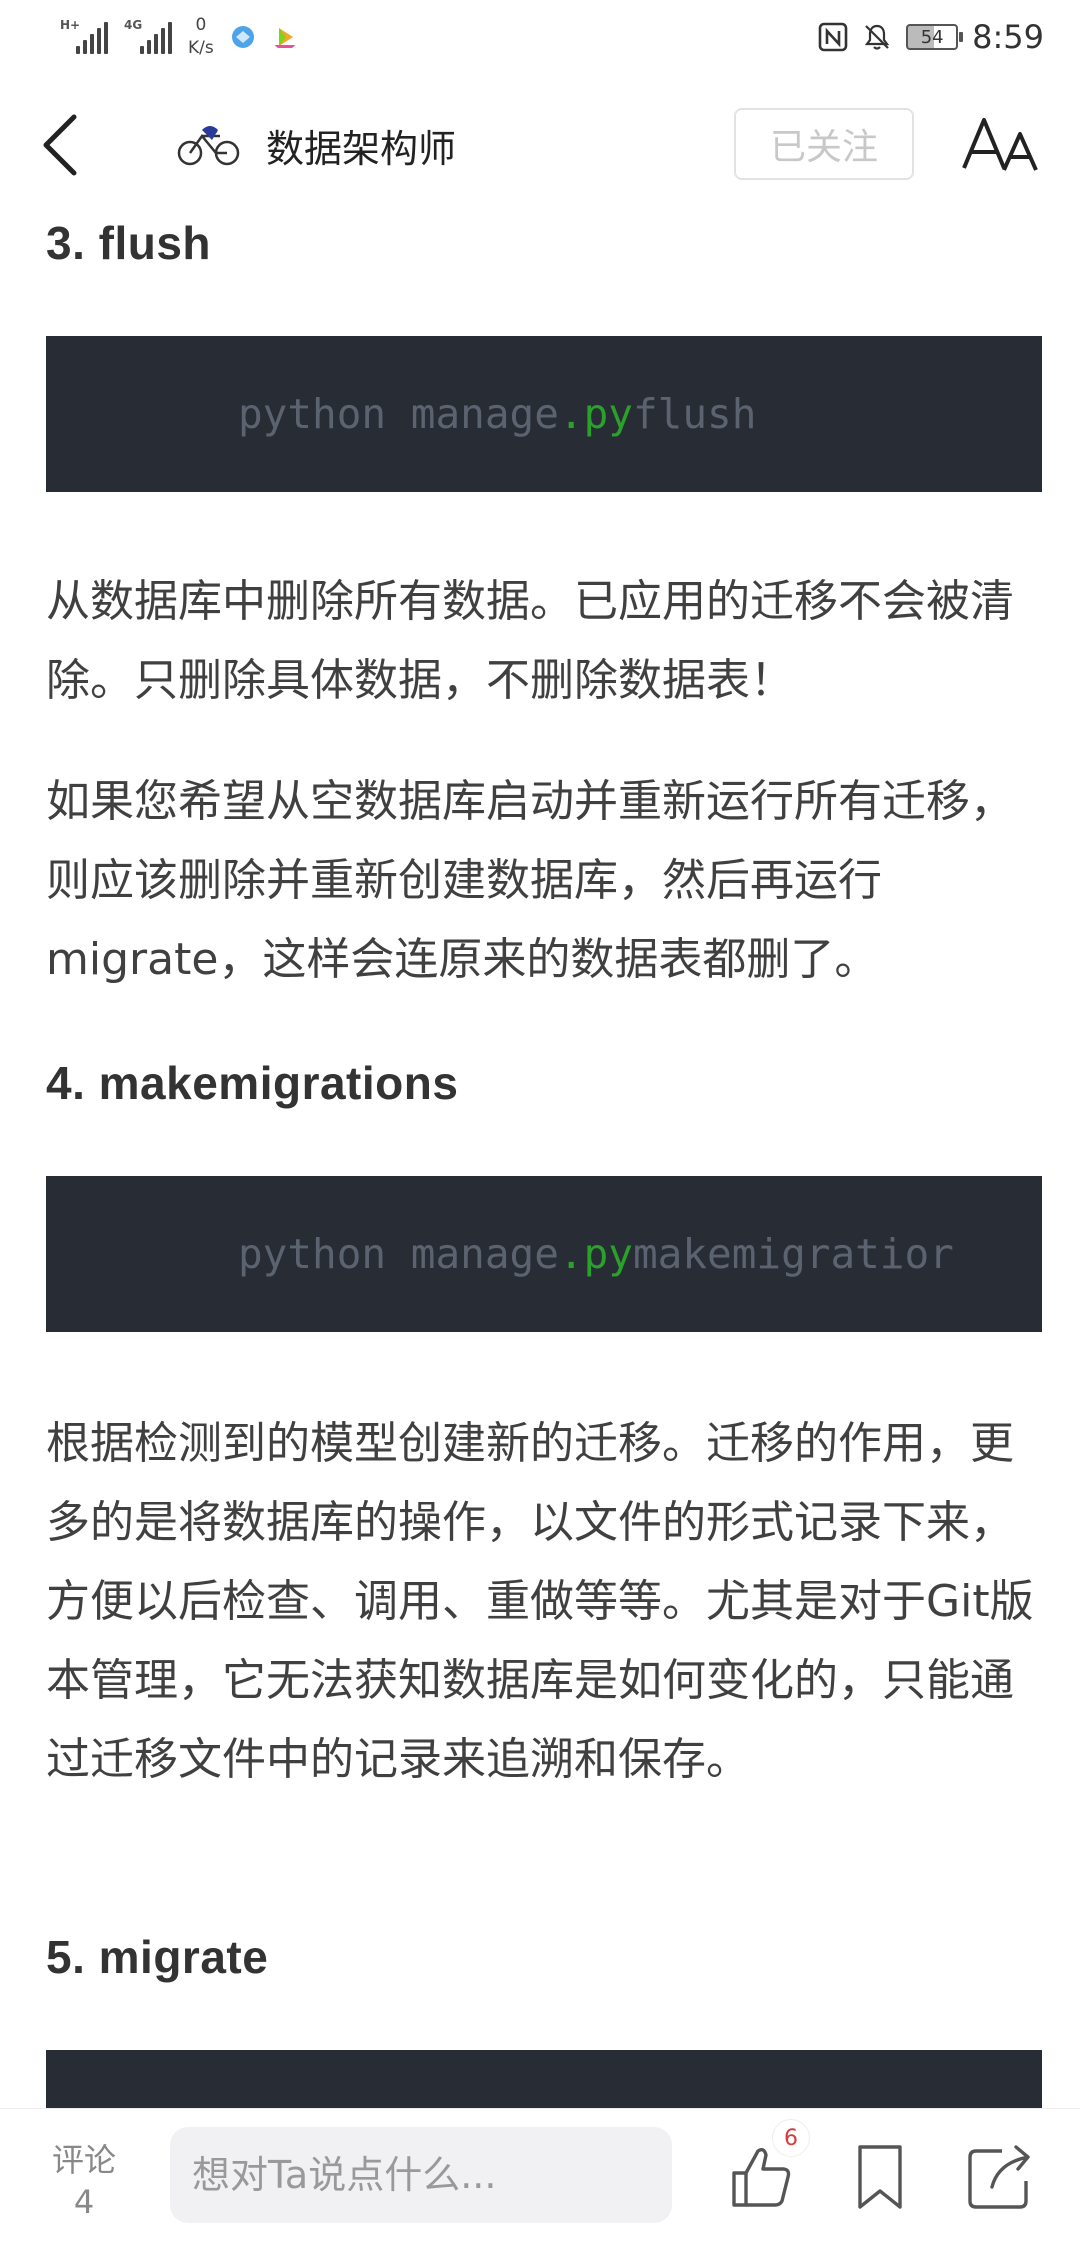  I want to click on signal-tag: 4G, so click(133, 25).